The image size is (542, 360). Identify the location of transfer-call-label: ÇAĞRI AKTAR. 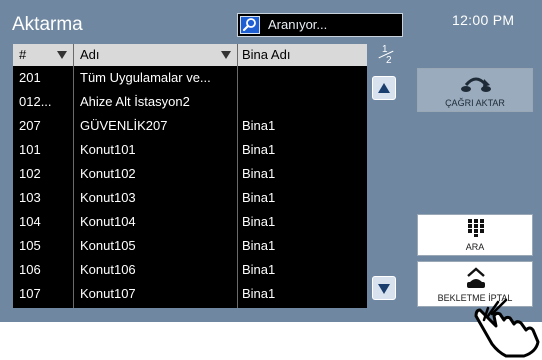
(475, 103).